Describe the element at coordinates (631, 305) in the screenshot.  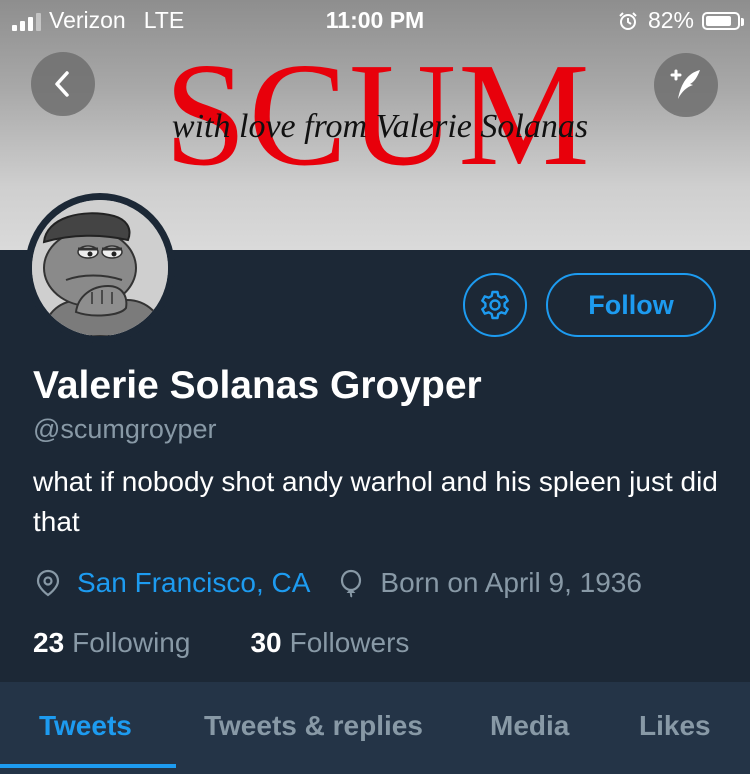
I see `follow-button: Follow` at that location.